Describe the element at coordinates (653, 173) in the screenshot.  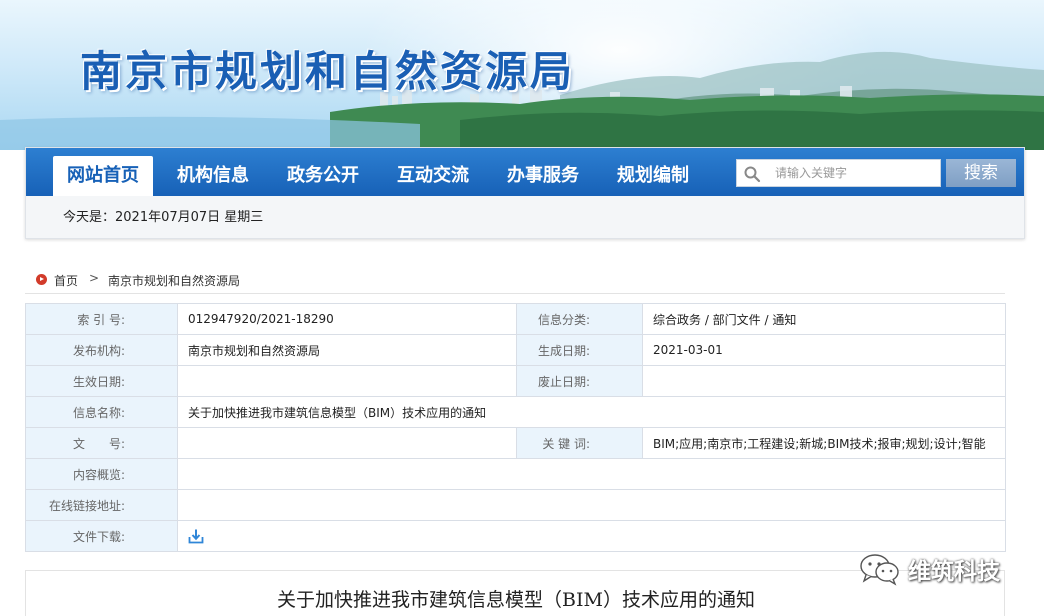
I see `nav-item-planning: 规划编制` at that location.